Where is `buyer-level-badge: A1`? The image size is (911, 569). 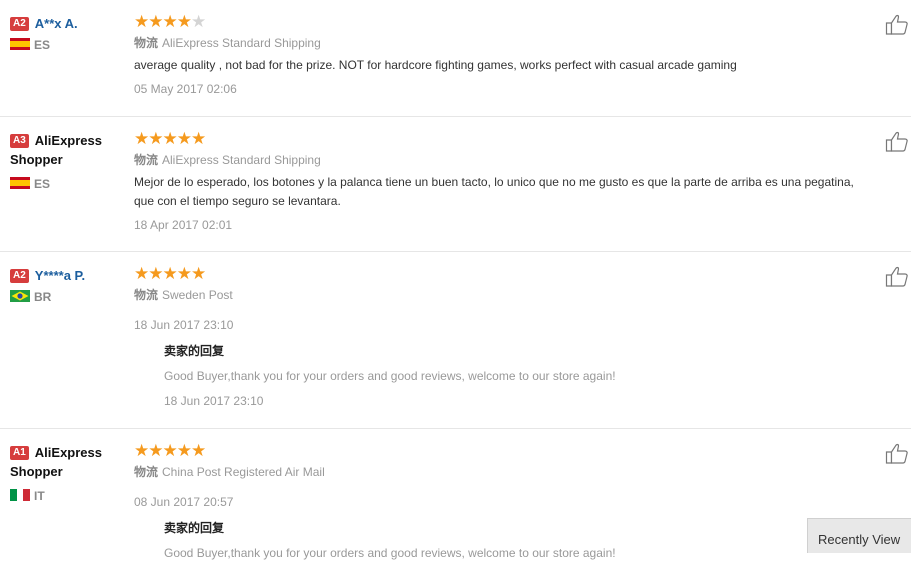
buyer-level-badge: A1 is located at coordinates (19, 453).